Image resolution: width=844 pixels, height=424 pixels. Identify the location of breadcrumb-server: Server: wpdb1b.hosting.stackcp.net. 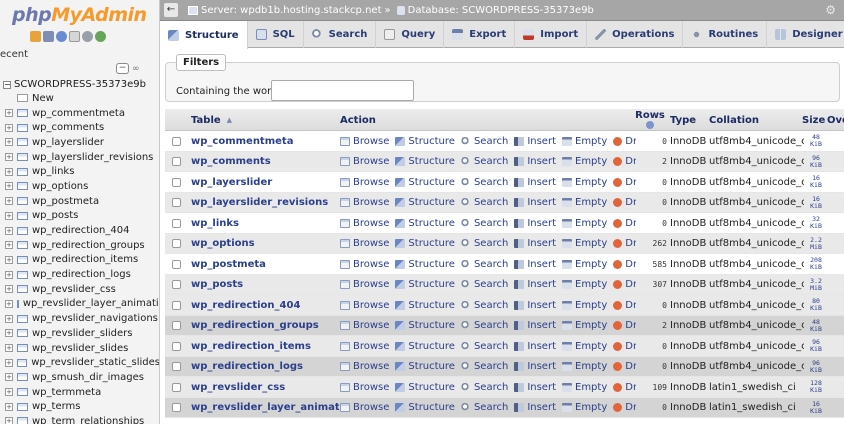
(291, 10).